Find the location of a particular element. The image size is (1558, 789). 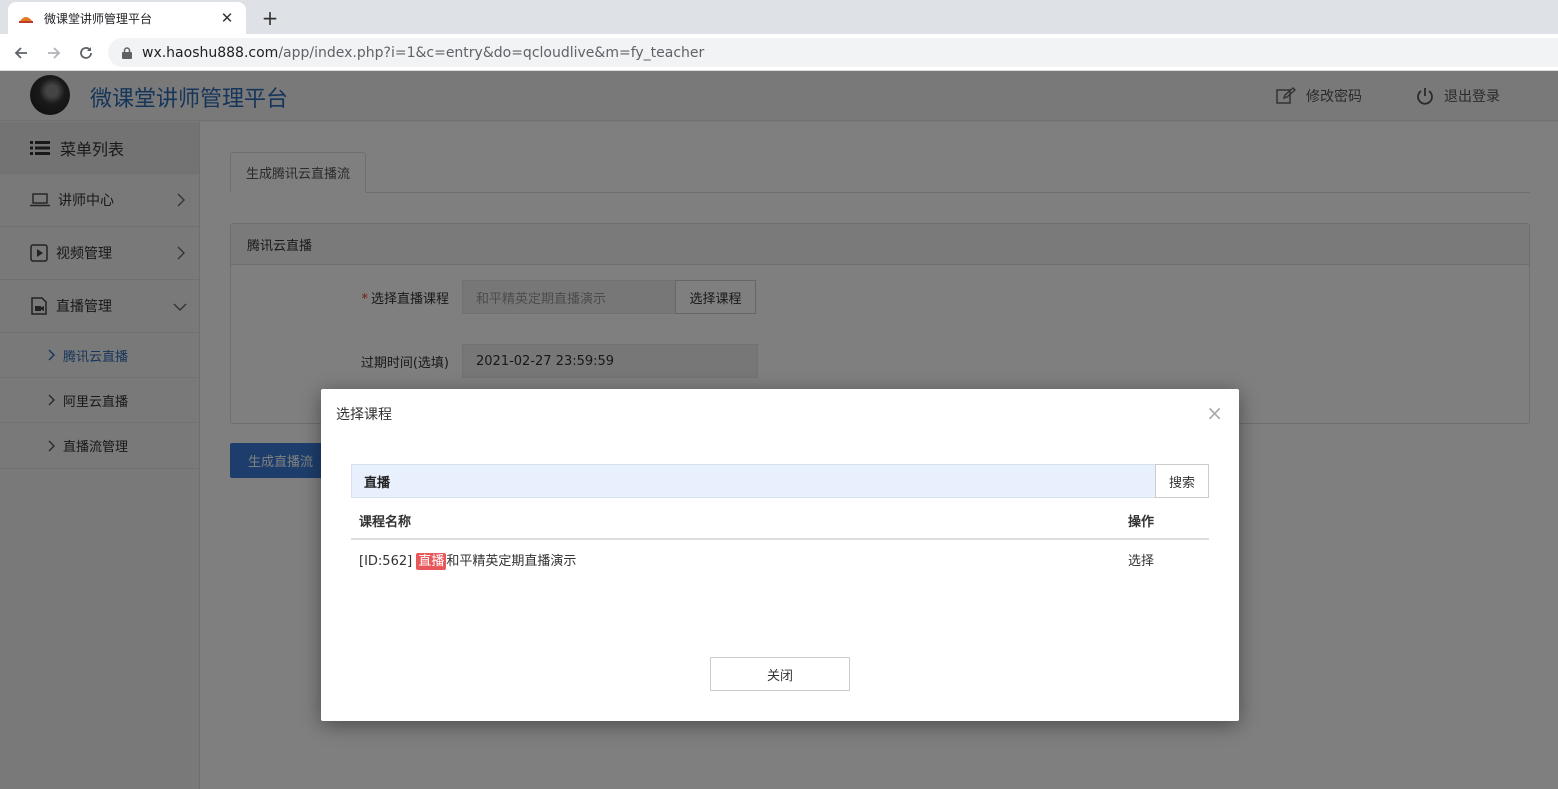

course-name-cell: [ID:562] 直播 和平精英定期直播演示 is located at coordinates (468, 561).